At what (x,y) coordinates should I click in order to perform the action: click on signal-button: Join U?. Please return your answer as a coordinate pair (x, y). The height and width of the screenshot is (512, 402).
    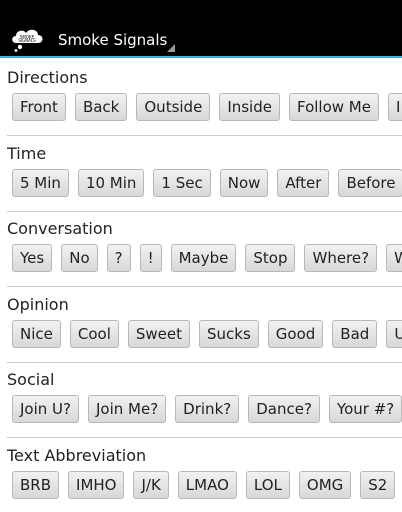
    Looking at the image, I should click on (45, 409).